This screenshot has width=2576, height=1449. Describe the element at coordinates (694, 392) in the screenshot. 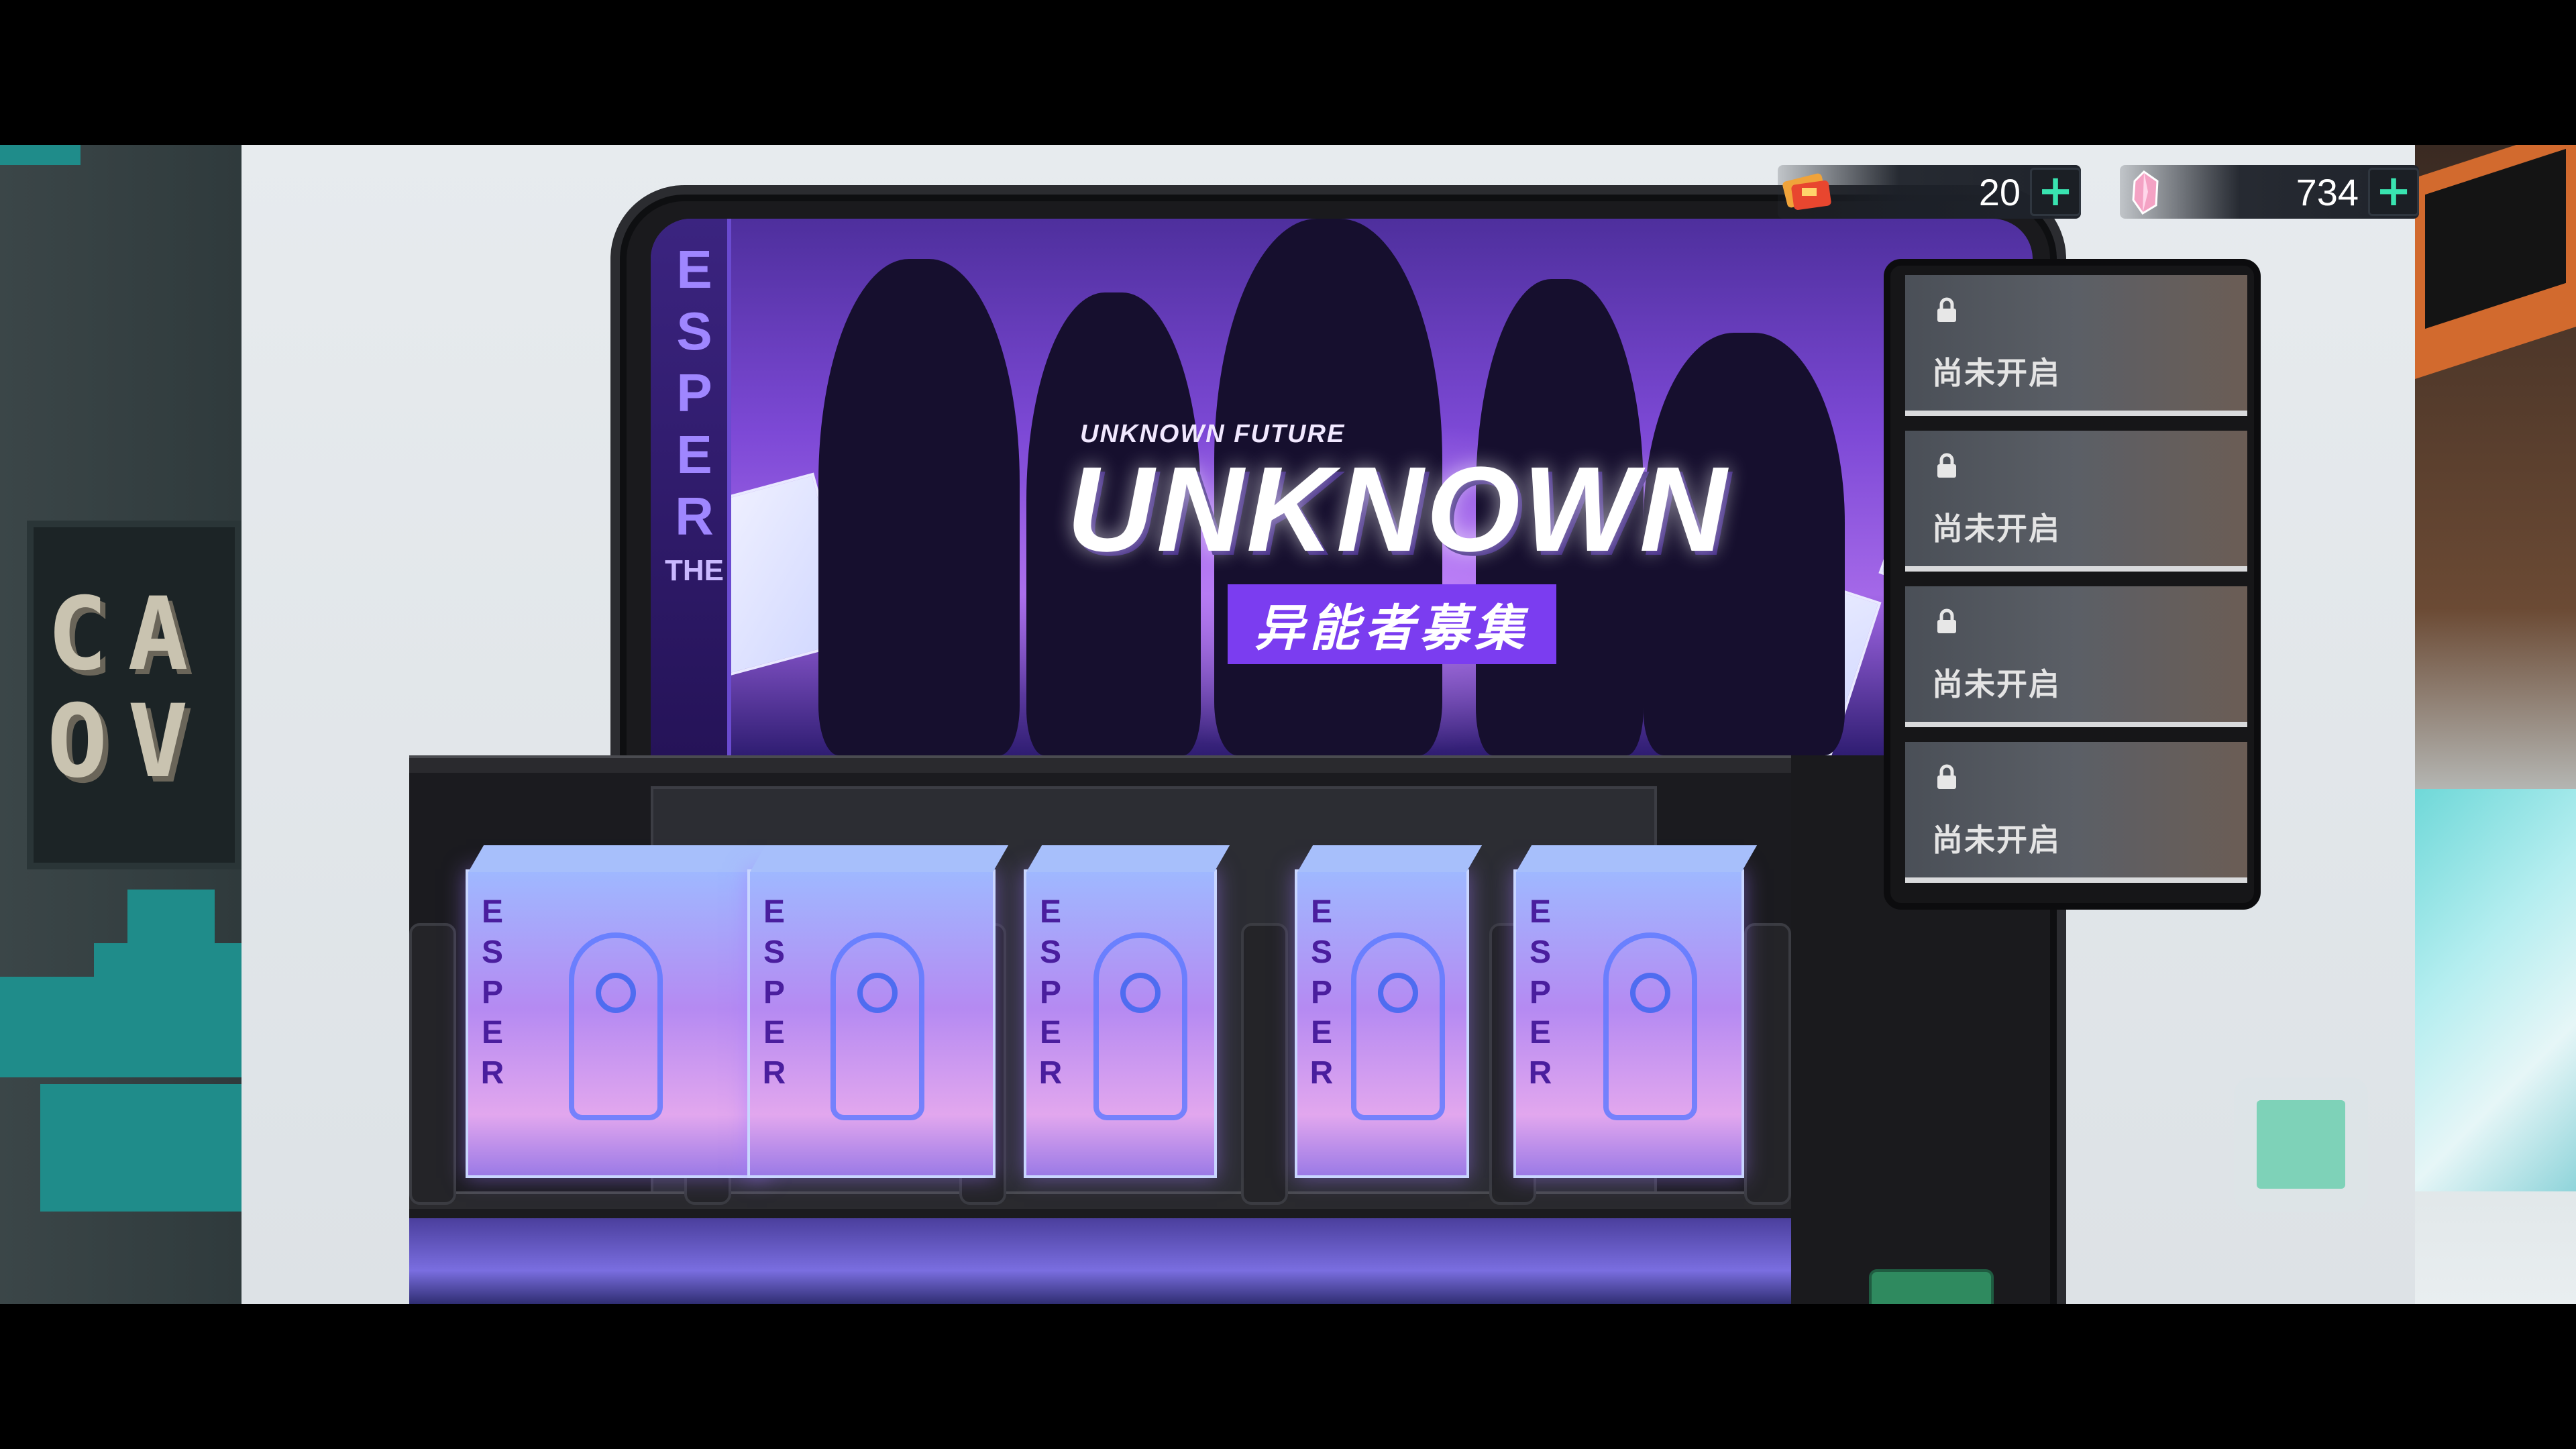

I see `banner-side-text: ESPER` at that location.